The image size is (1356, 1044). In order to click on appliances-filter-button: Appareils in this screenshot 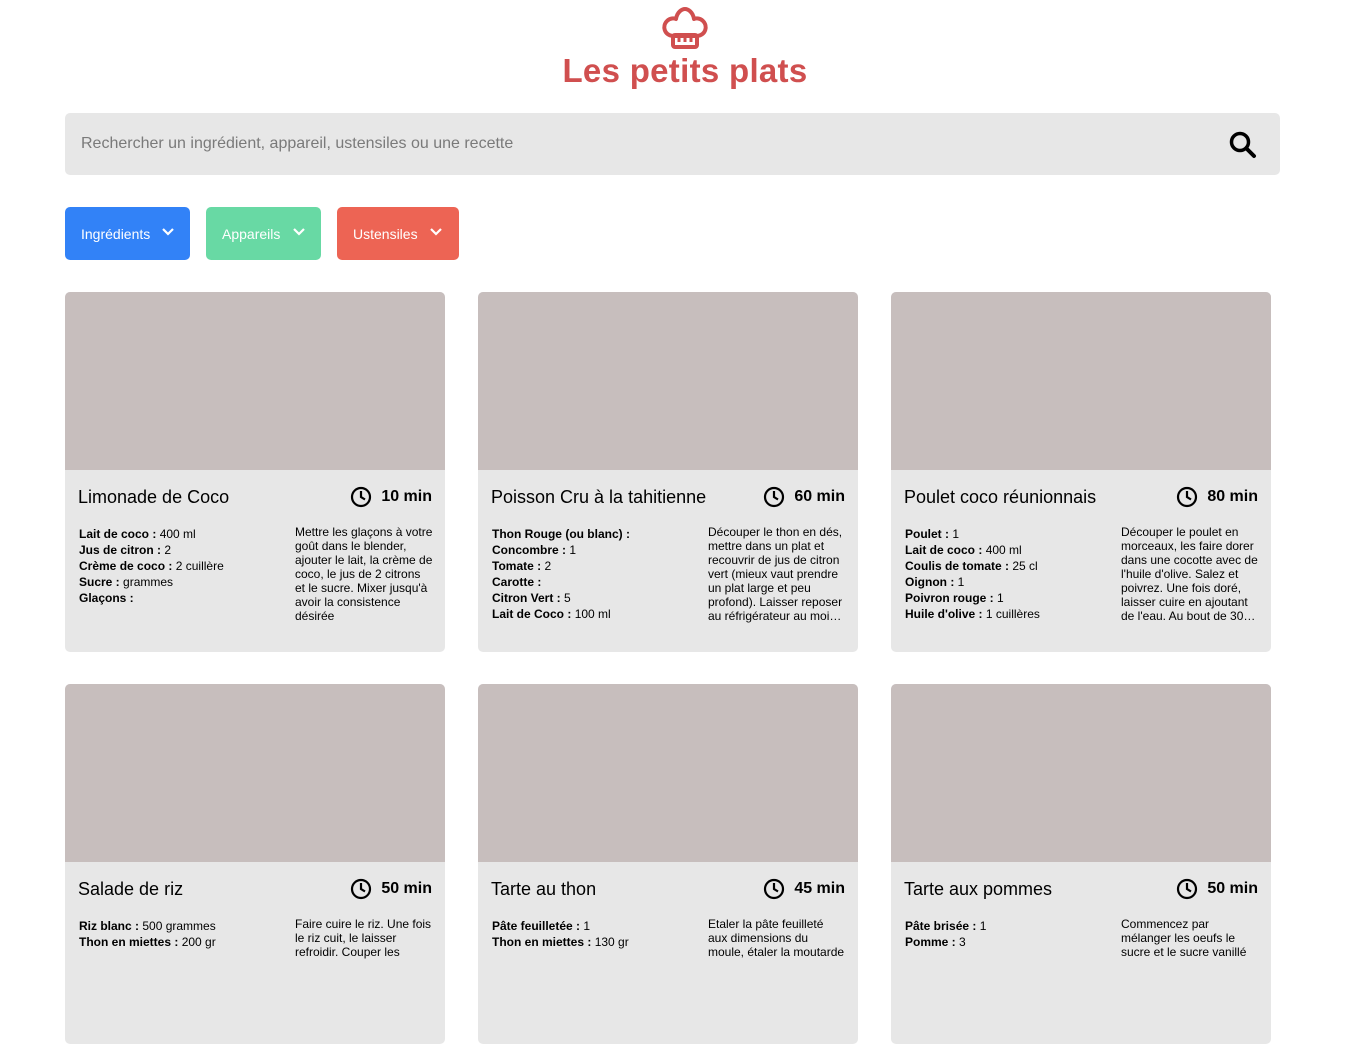, I will do `click(263, 233)`.